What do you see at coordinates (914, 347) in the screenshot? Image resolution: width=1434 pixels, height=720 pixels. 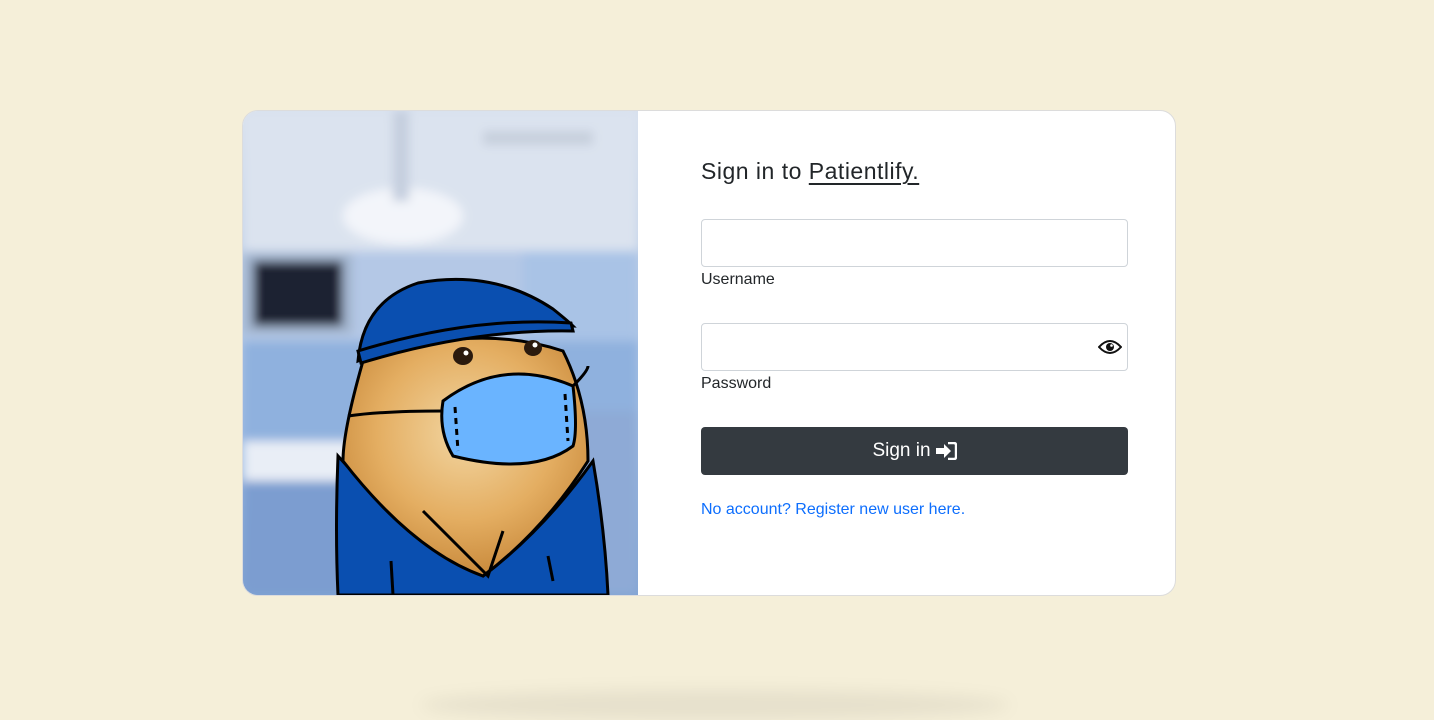 I see `password-input` at bounding box center [914, 347].